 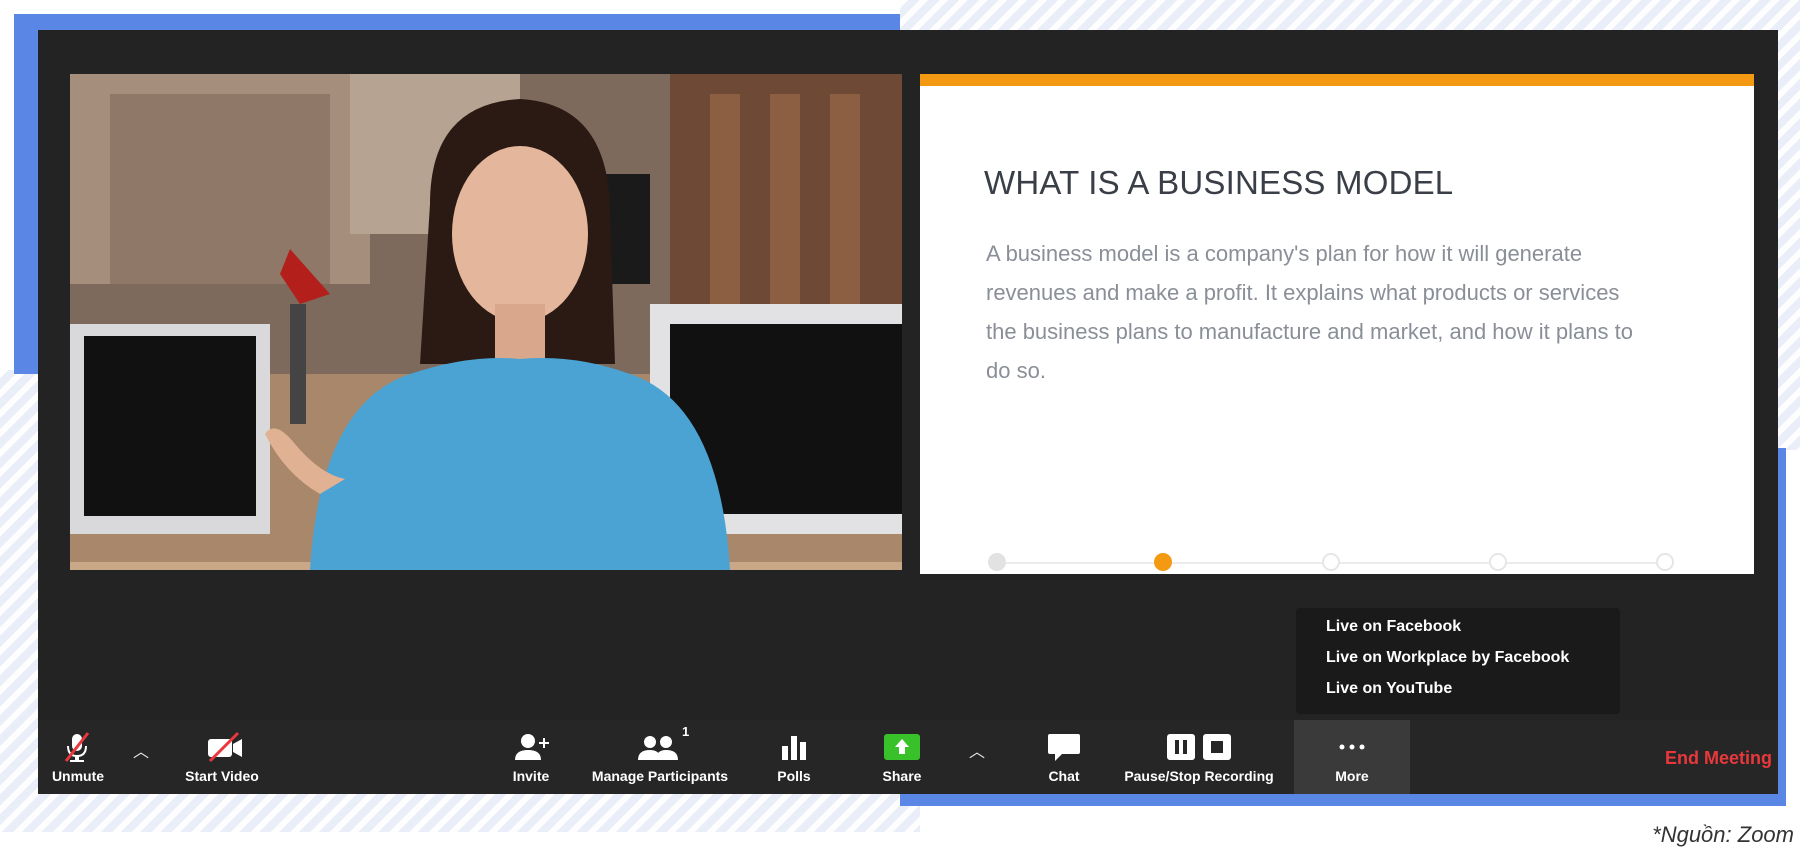 What do you see at coordinates (1389, 689) in the screenshot?
I see `menu-item-live-youtube: Live on YouTube` at bounding box center [1389, 689].